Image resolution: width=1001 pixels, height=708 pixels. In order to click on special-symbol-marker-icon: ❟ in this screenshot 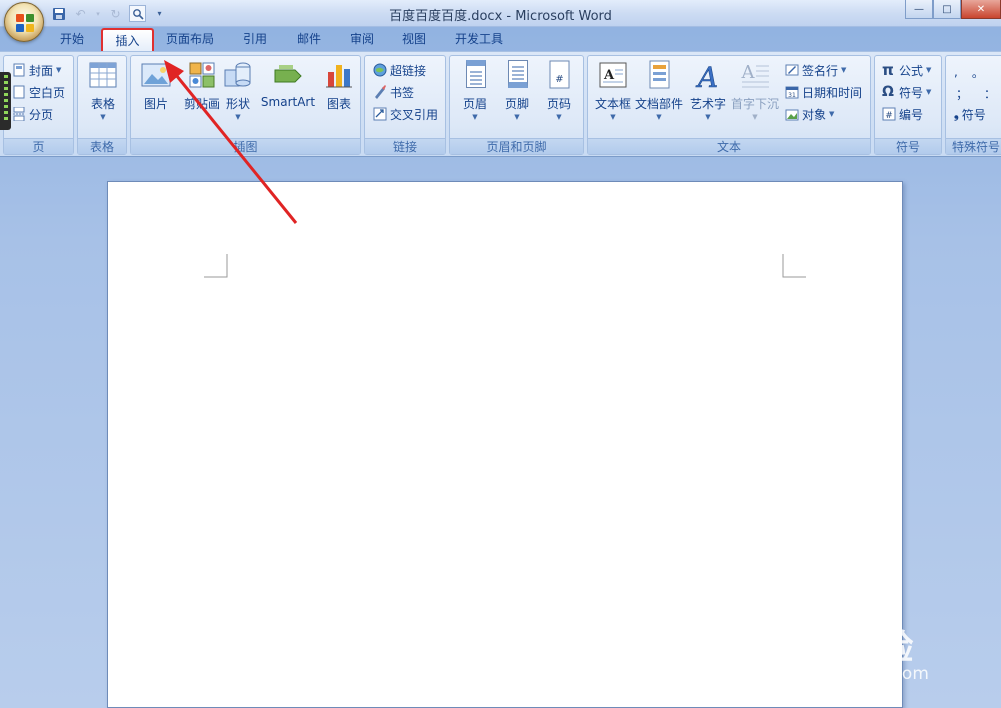, I will do `click(956, 113)`.